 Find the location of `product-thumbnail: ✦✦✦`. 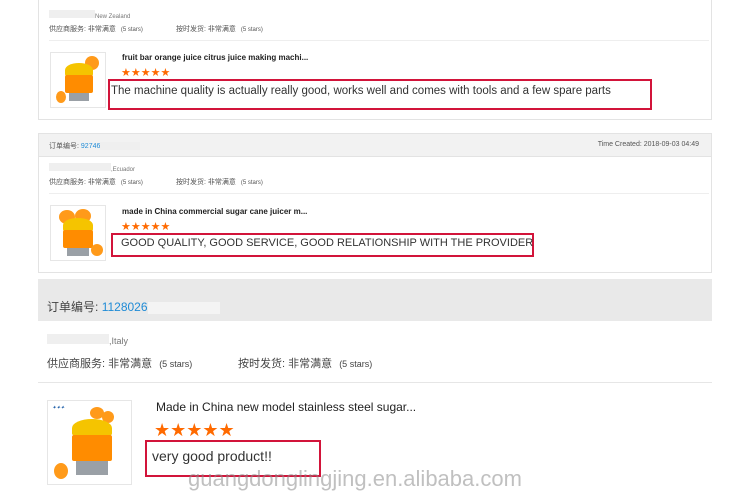

product-thumbnail: ✦✦✦ is located at coordinates (89, 442).